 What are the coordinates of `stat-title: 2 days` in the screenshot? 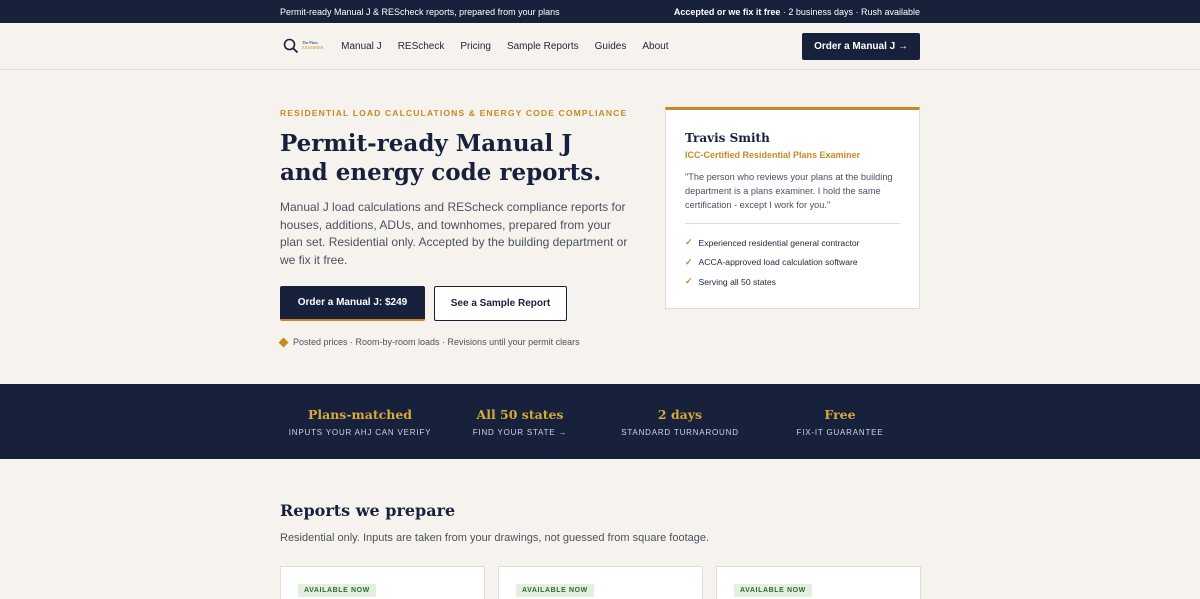 It's located at (680, 414).